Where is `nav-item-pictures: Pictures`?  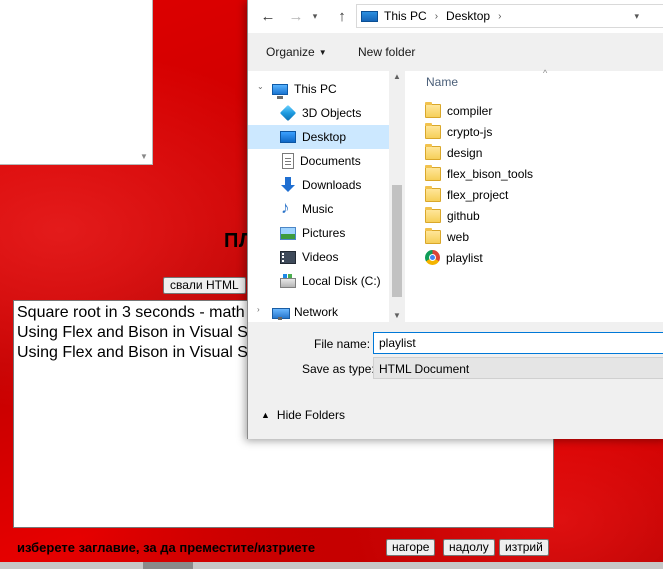 nav-item-pictures: Pictures is located at coordinates (318, 233).